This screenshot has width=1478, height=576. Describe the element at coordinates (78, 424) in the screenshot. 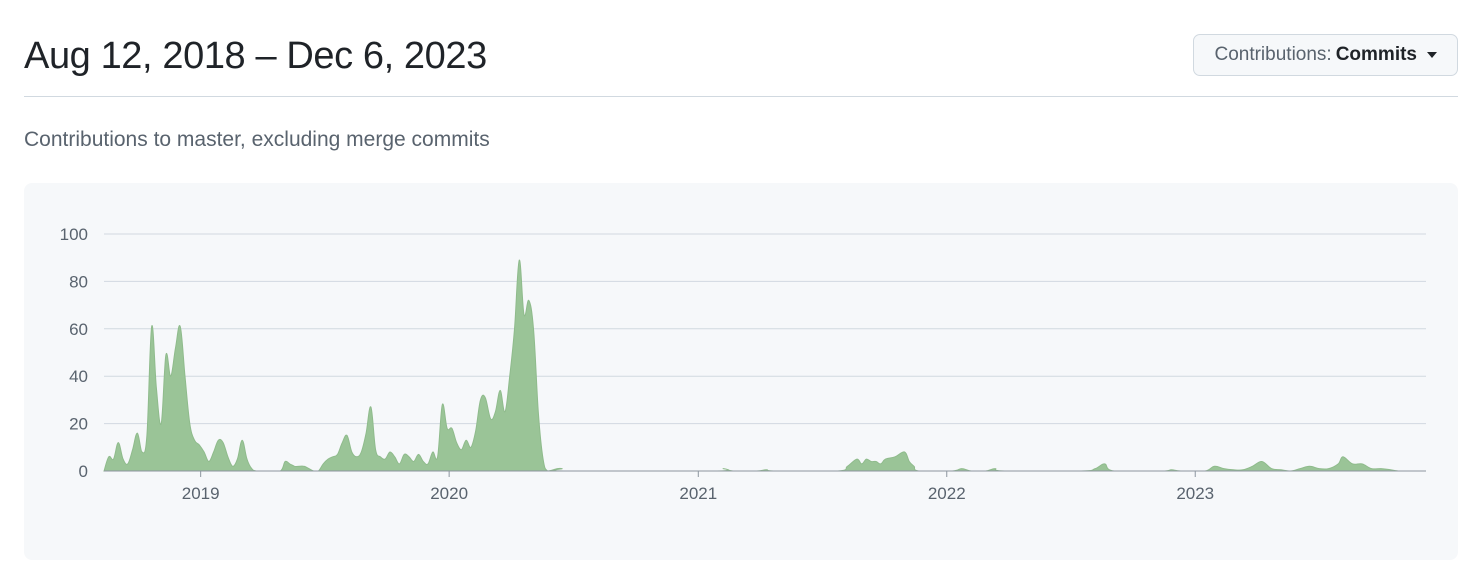

I see `y-tick-label: 20` at that location.